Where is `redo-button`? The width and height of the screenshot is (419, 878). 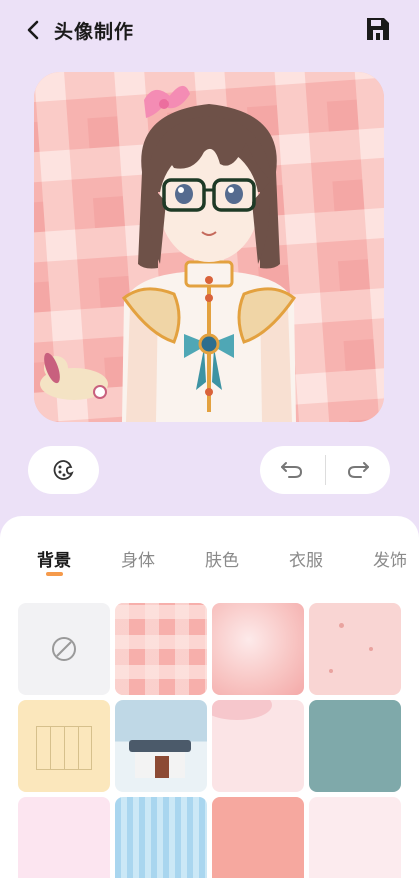
redo-button is located at coordinates (358, 470).